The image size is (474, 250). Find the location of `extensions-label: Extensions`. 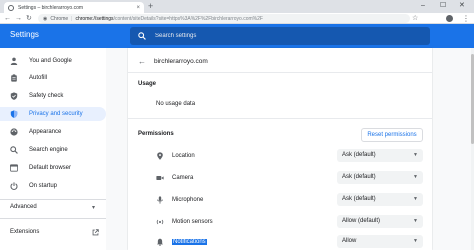

extensions-label: Extensions is located at coordinates (25, 232).